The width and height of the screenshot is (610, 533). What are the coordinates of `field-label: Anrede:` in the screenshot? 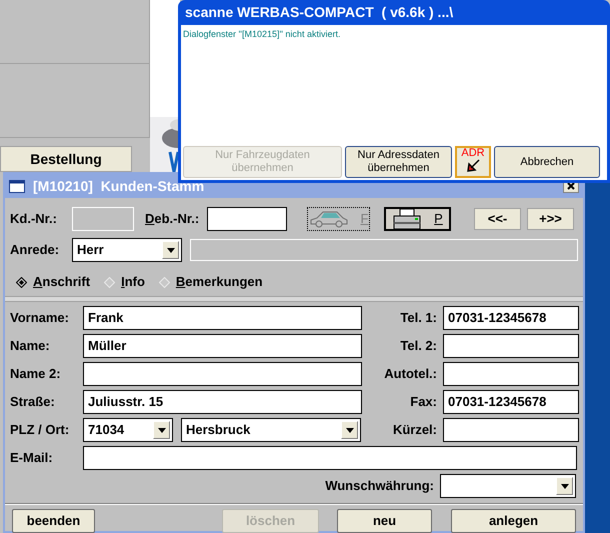 It's located at (35, 250).